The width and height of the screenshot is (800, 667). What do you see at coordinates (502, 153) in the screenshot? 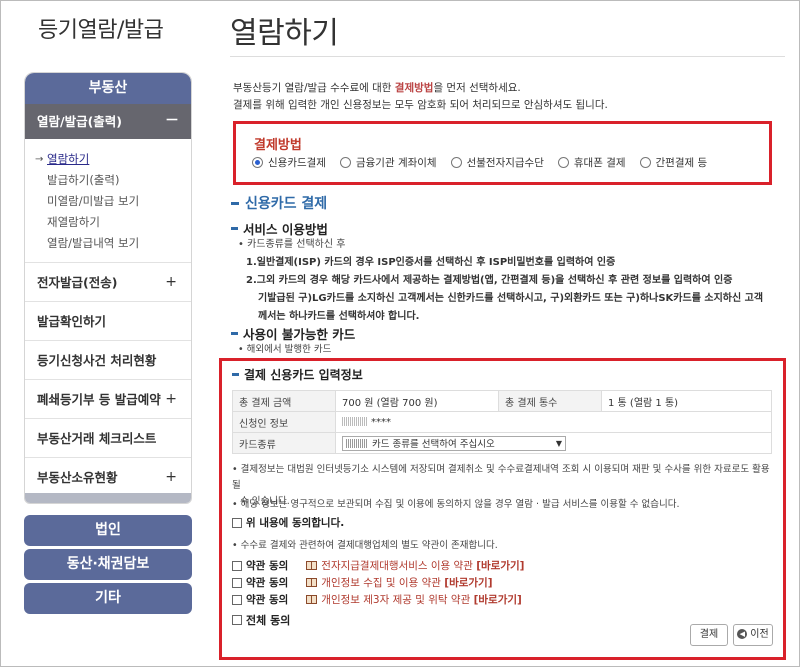
I see `payment-method-highlight` at bounding box center [502, 153].